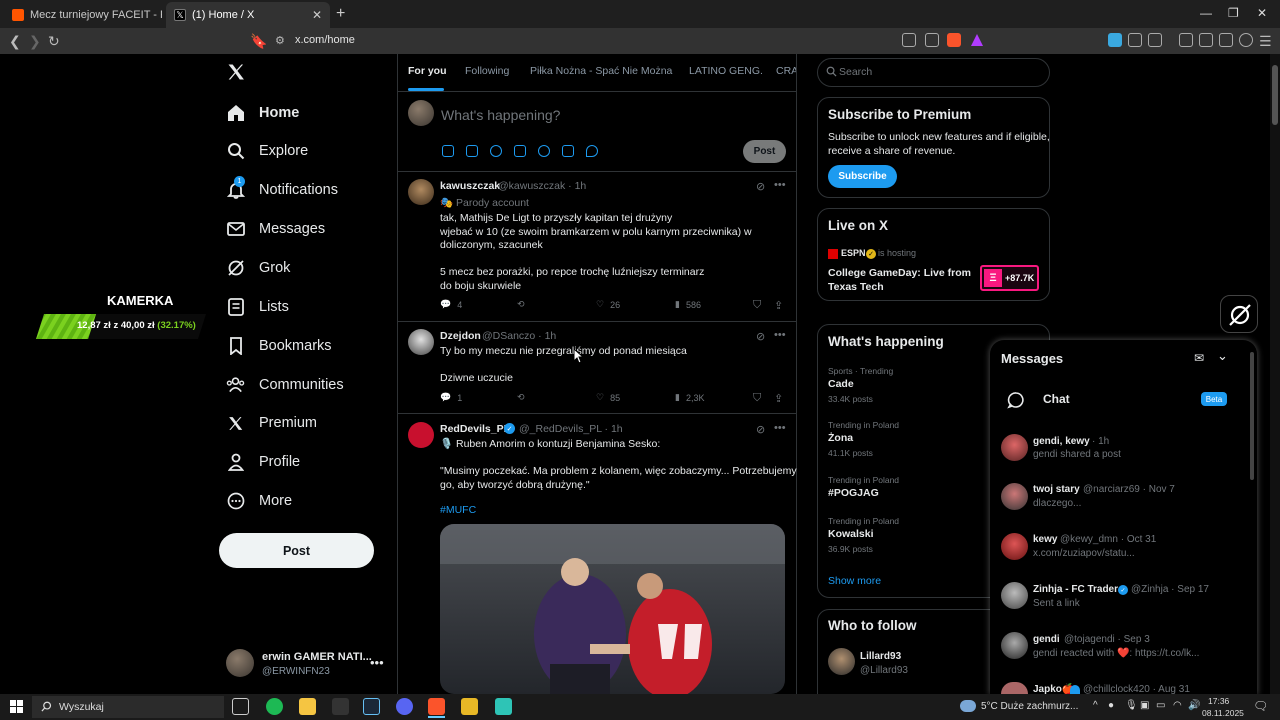  Describe the element at coordinates (15, 41) in the screenshot. I see `back-icon: ❮` at that location.